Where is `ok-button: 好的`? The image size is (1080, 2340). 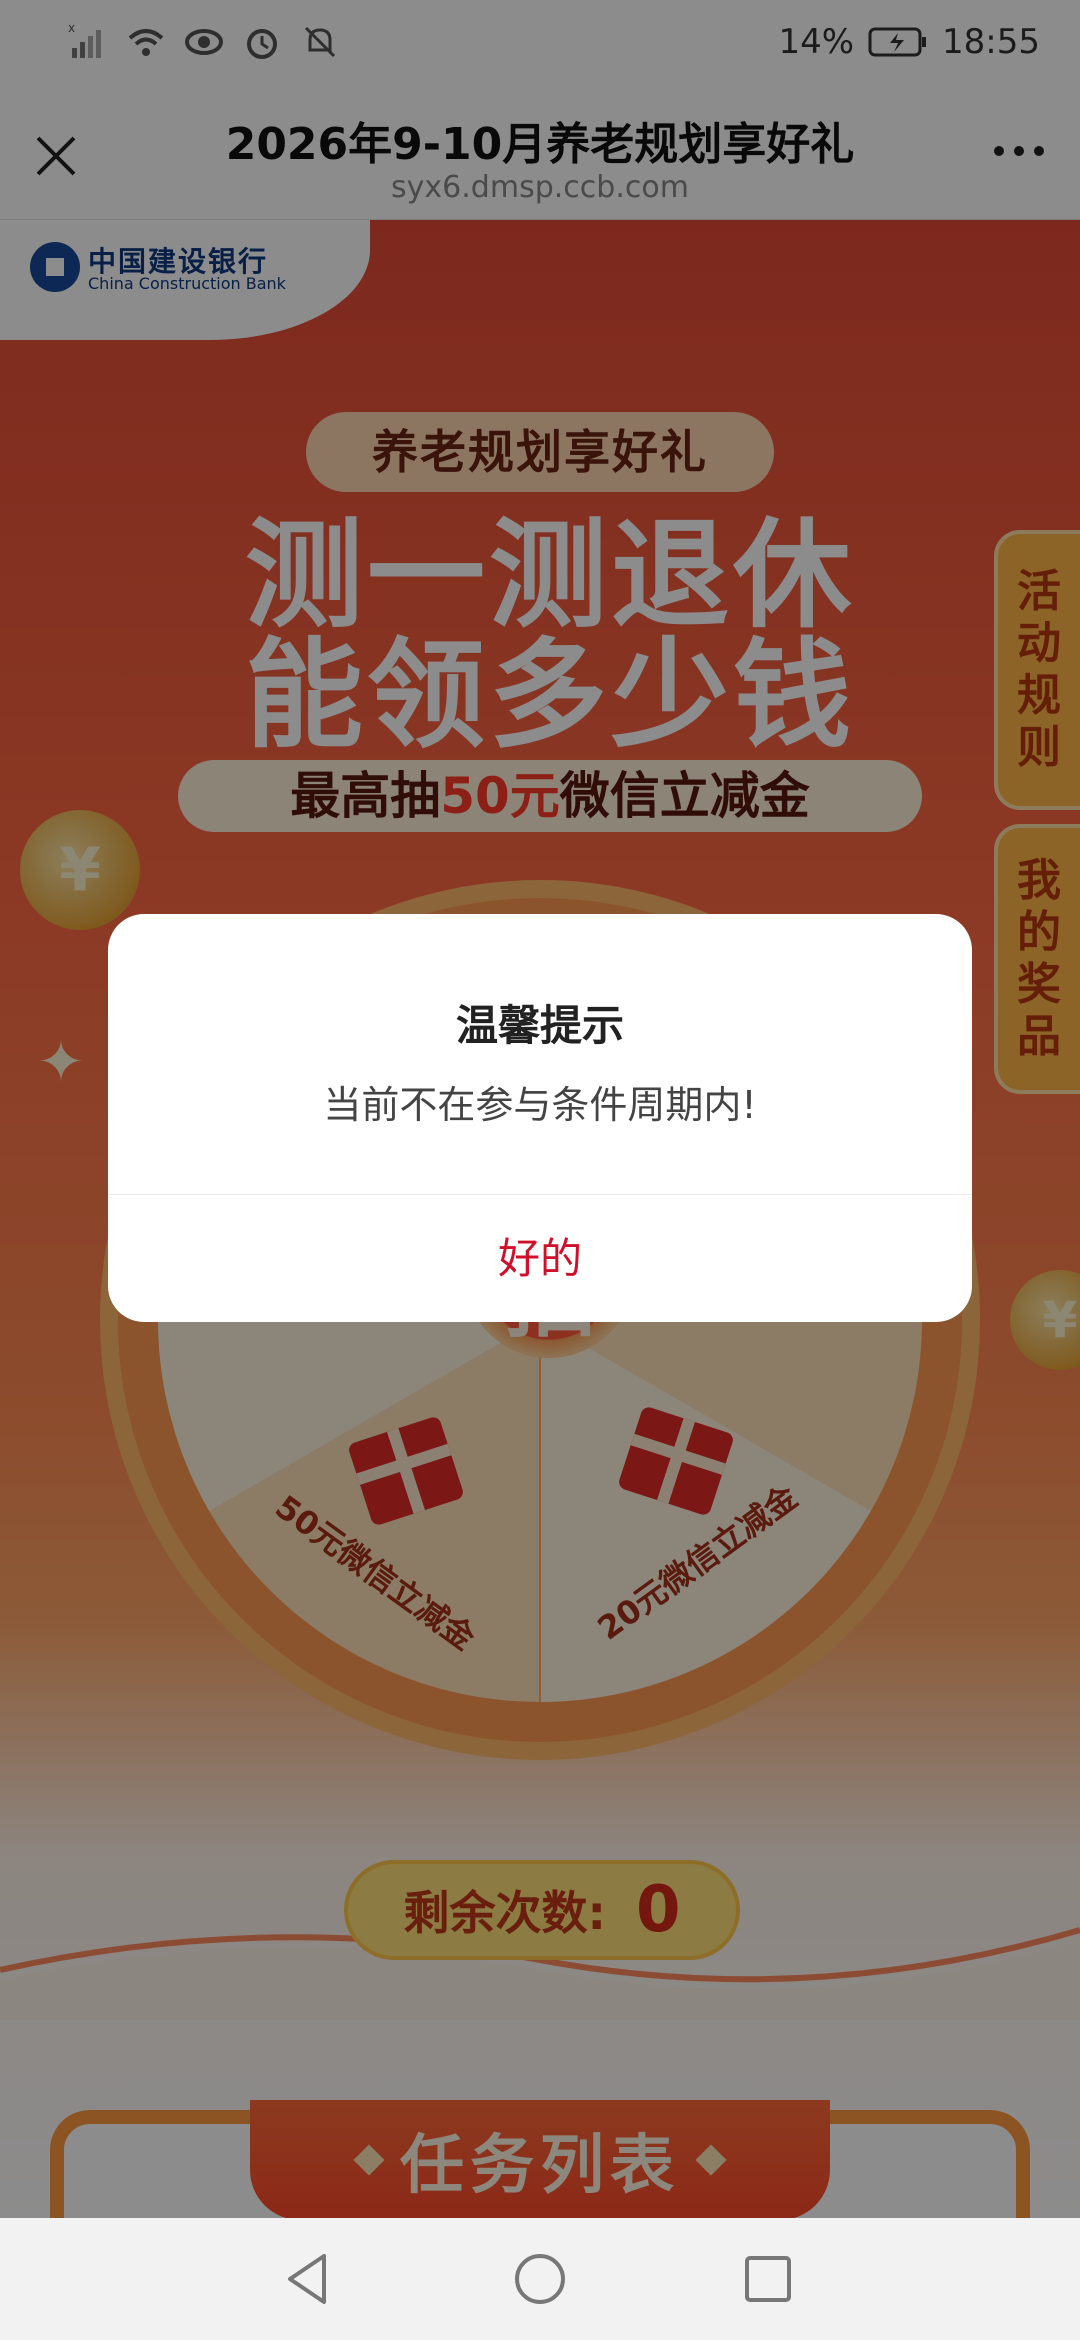 ok-button: 好的 is located at coordinates (540, 1259).